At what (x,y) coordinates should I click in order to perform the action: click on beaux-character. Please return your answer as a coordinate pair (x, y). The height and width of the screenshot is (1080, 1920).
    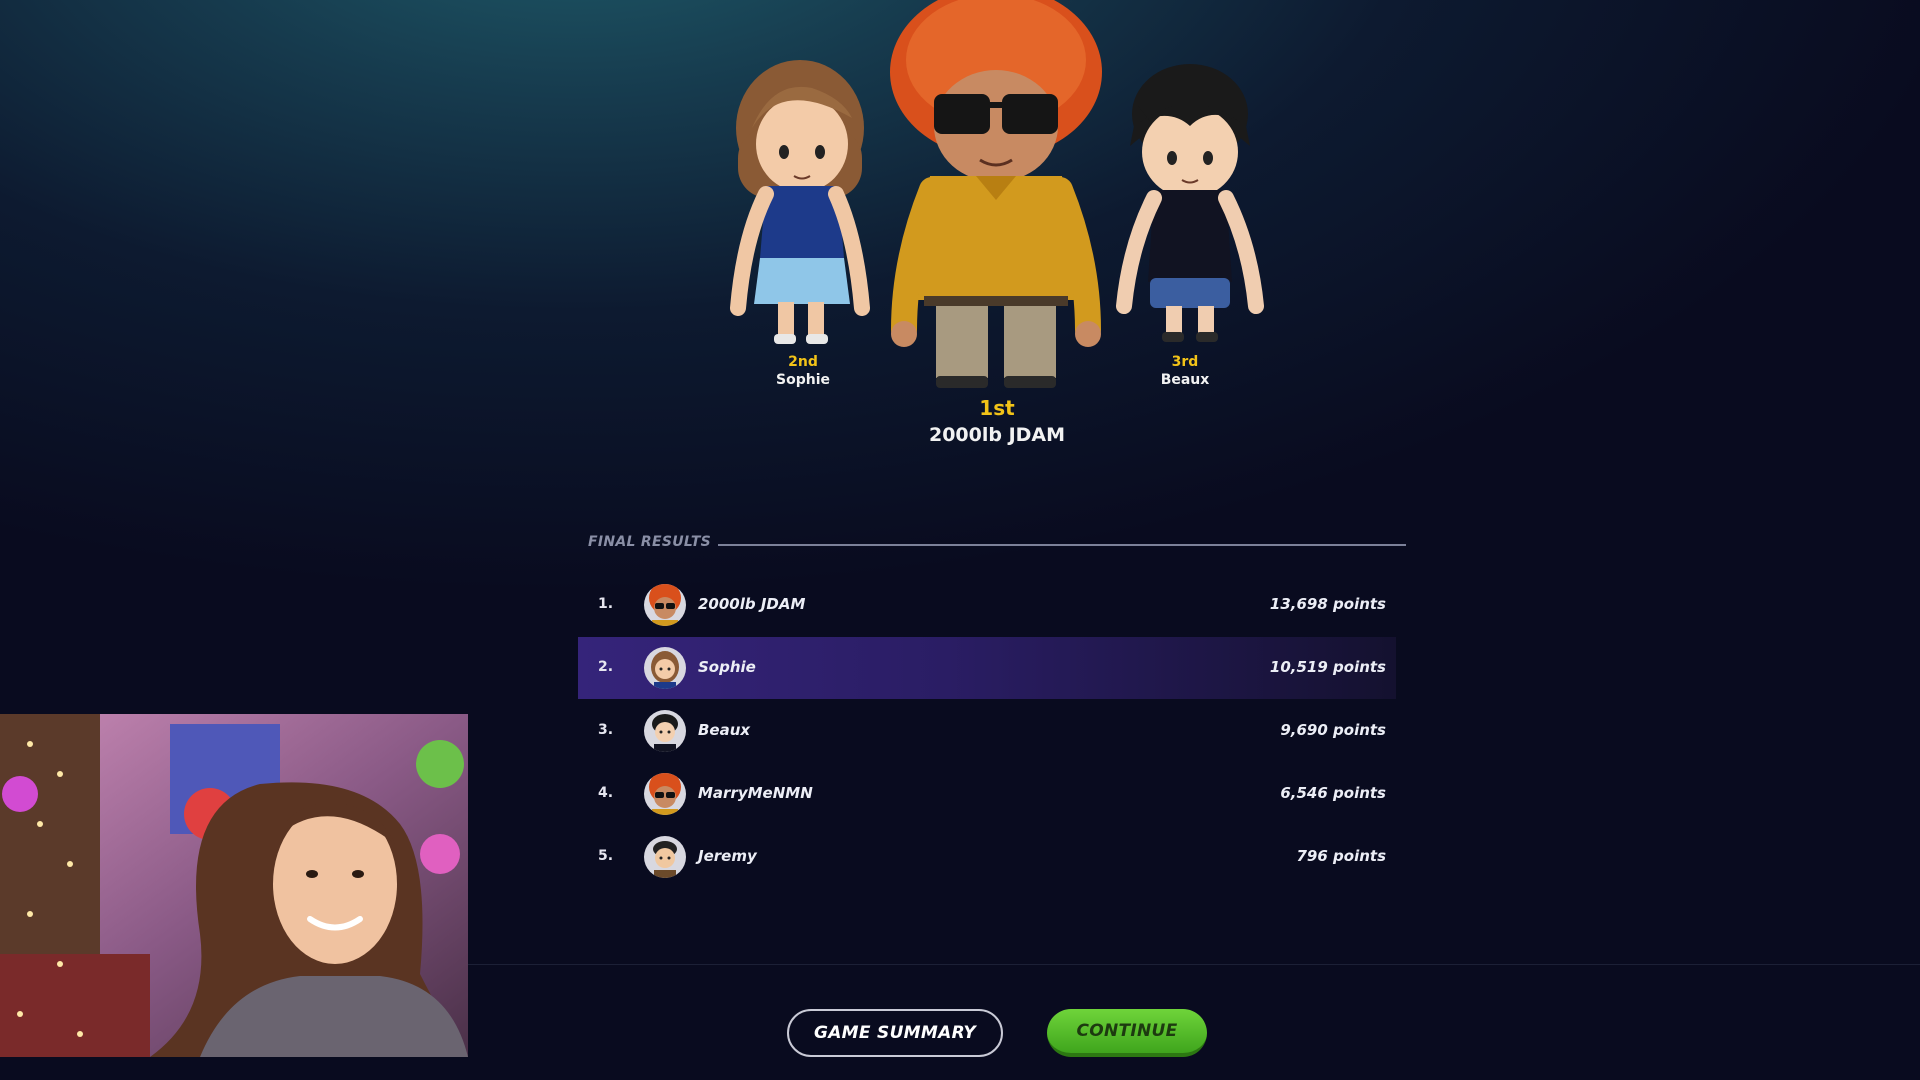
    Looking at the image, I should click on (1190, 202).